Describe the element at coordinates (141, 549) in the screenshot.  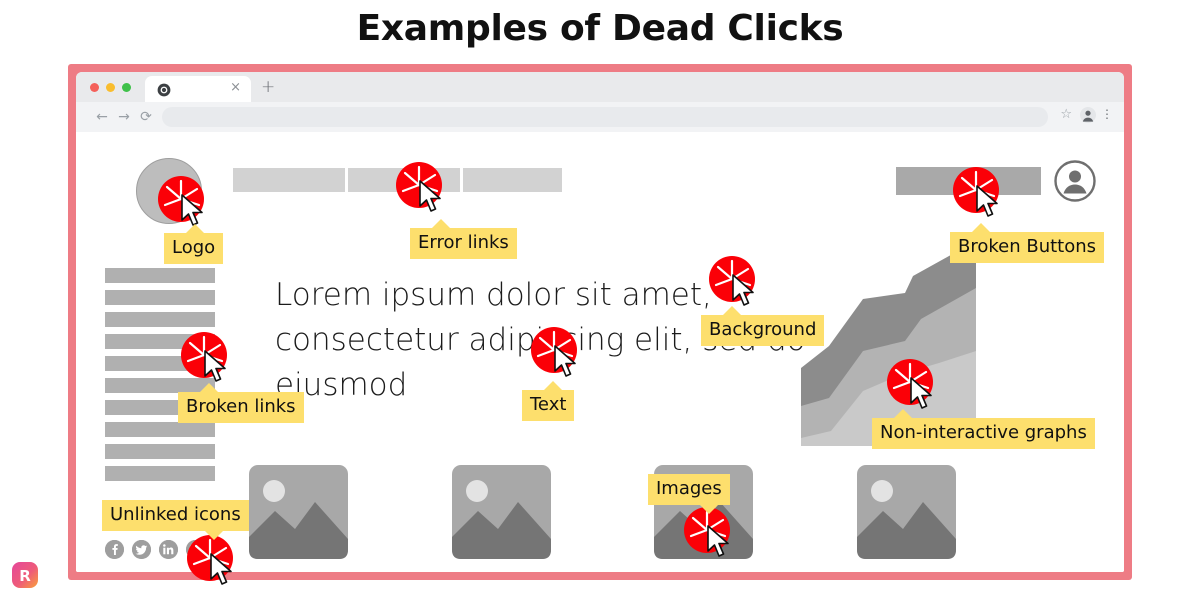
I see `twitter-icon` at that location.